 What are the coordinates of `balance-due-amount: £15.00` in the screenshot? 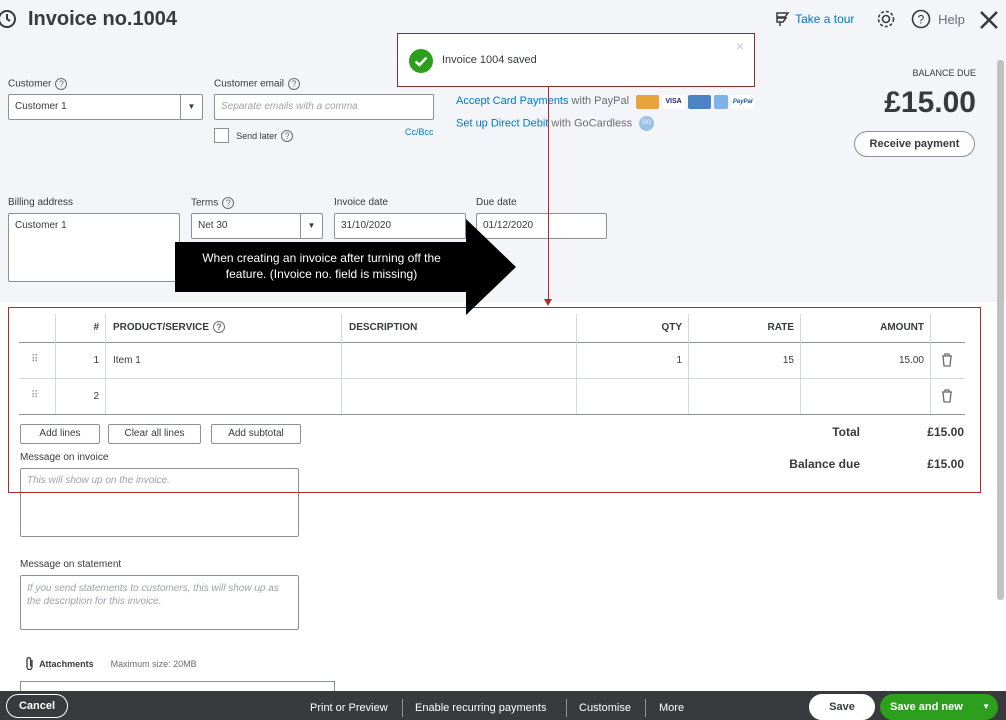 It's located at (930, 102).